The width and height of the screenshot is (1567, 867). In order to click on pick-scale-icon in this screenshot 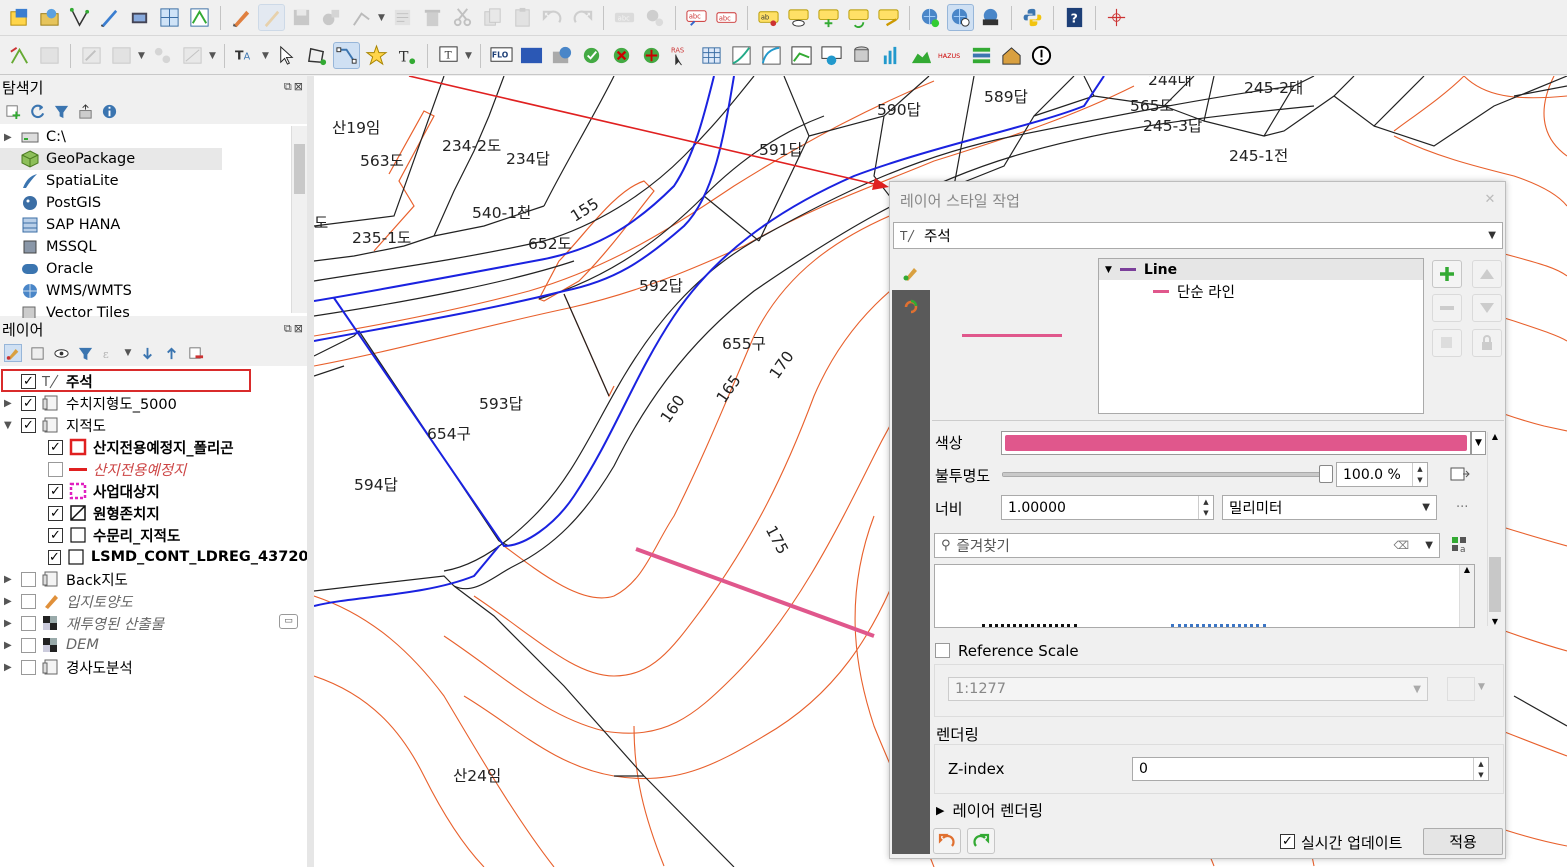, I will do `click(1461, 689)`.